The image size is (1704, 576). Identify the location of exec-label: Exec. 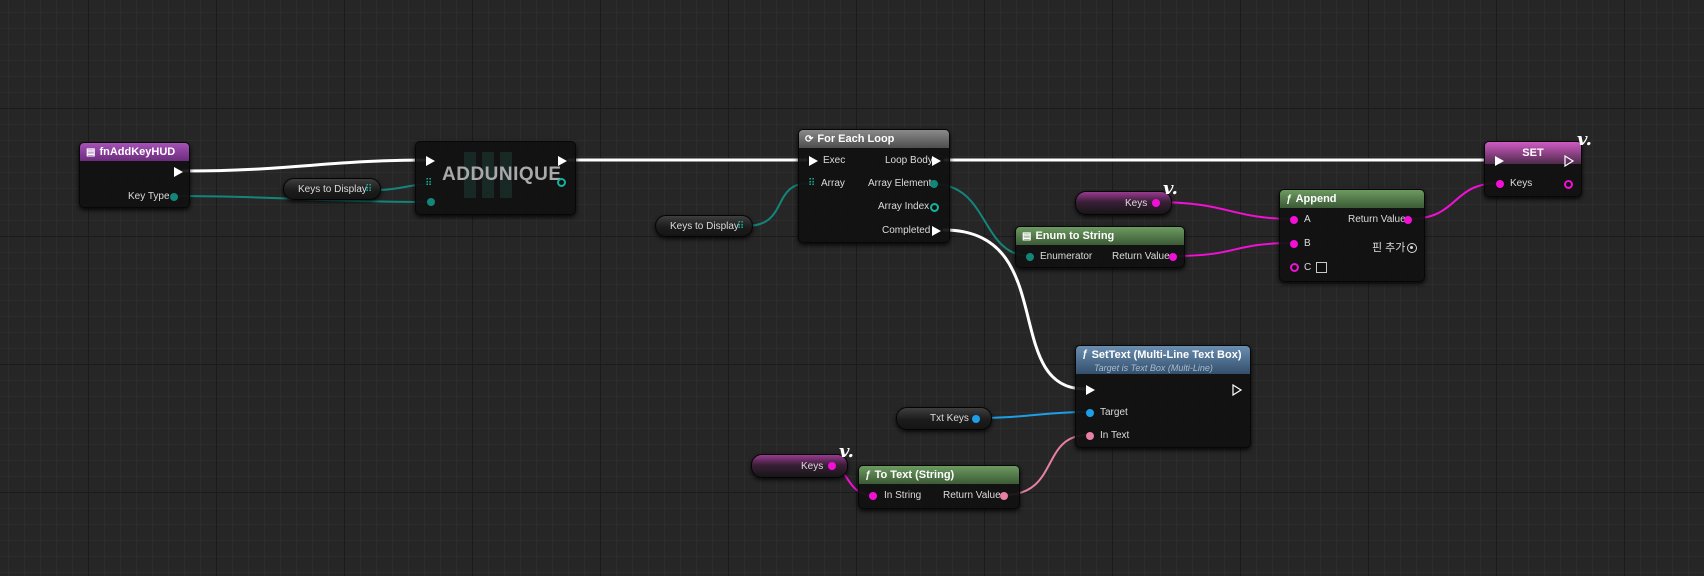
(834, 160).